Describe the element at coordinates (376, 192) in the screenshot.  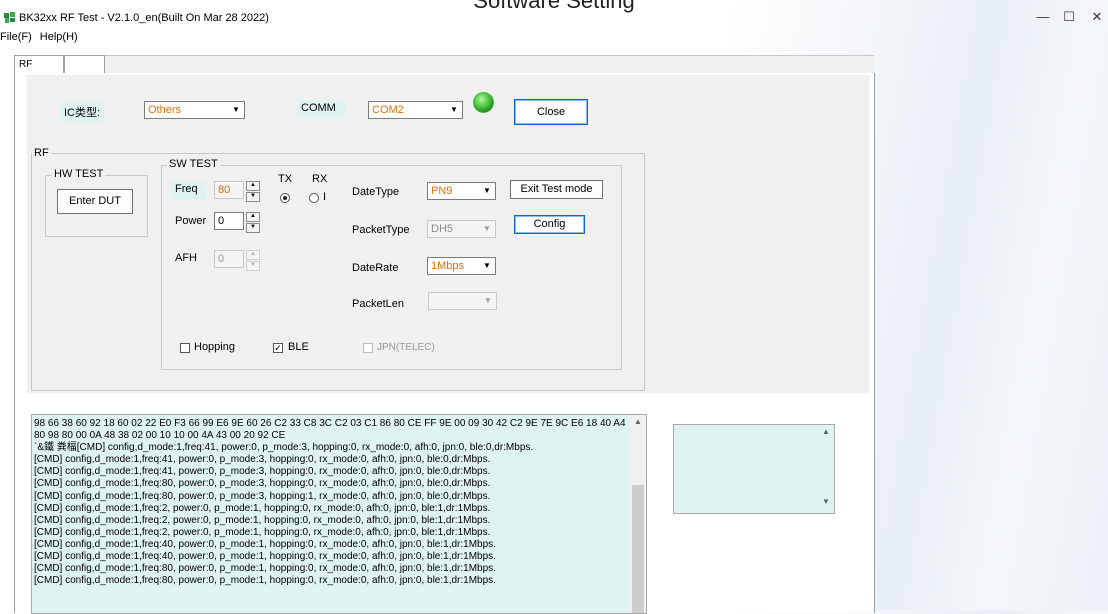
I see `datetype-label: DateType` at that location.